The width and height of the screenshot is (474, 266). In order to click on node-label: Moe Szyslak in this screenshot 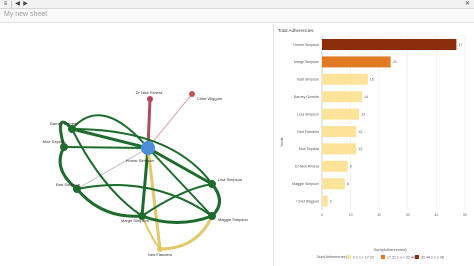, I will do `click(54, 141)`.